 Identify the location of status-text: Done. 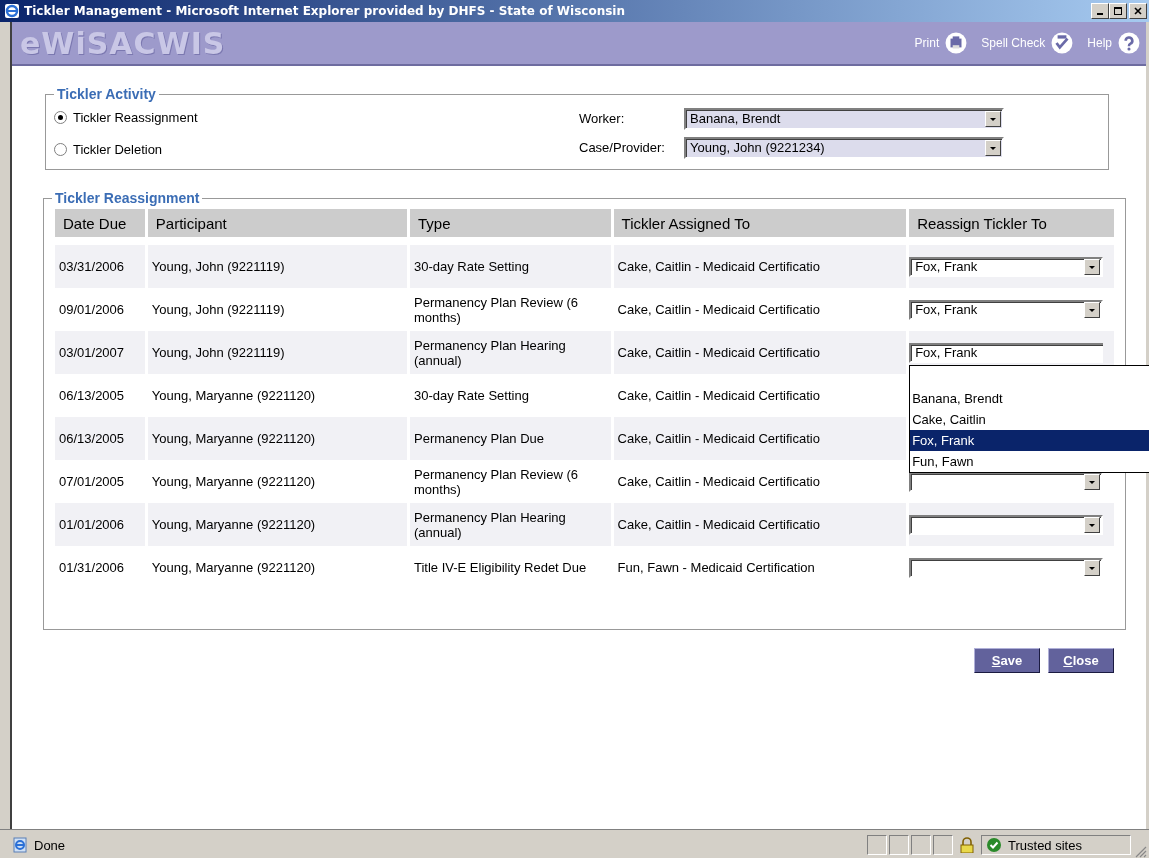
(50, 845).